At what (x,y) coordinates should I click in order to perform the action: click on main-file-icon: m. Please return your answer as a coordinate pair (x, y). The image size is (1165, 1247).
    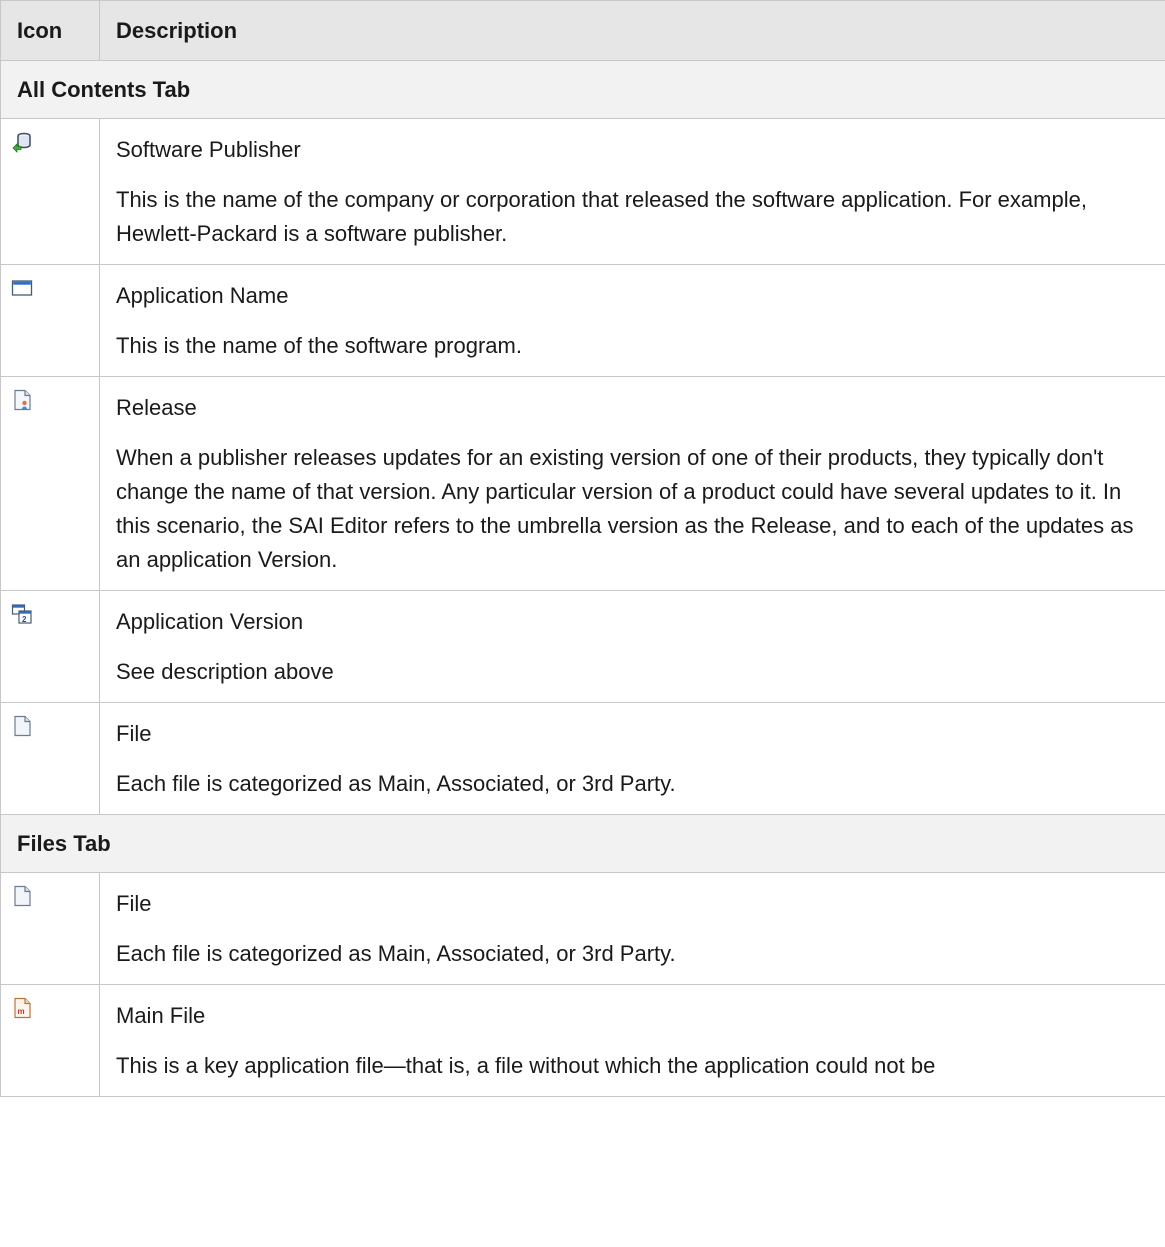
    Looking at the image, I should click on (22, 1008).